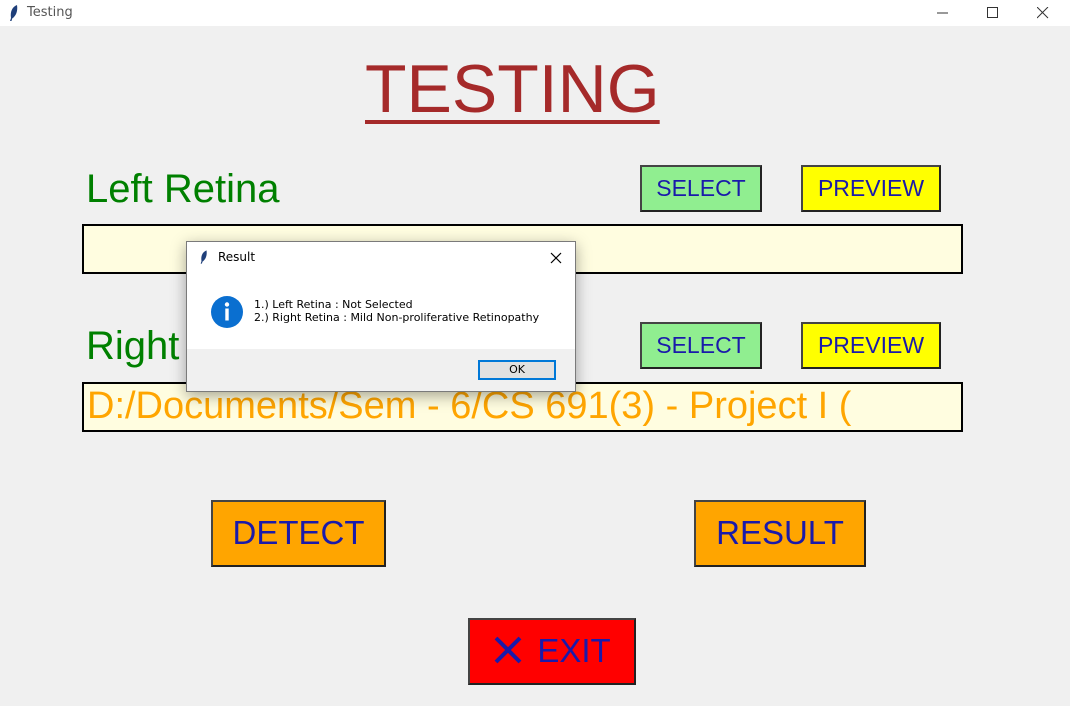 The image size is (1070, 706). I want to click on page-heading: TESTING, so click(512, 89).